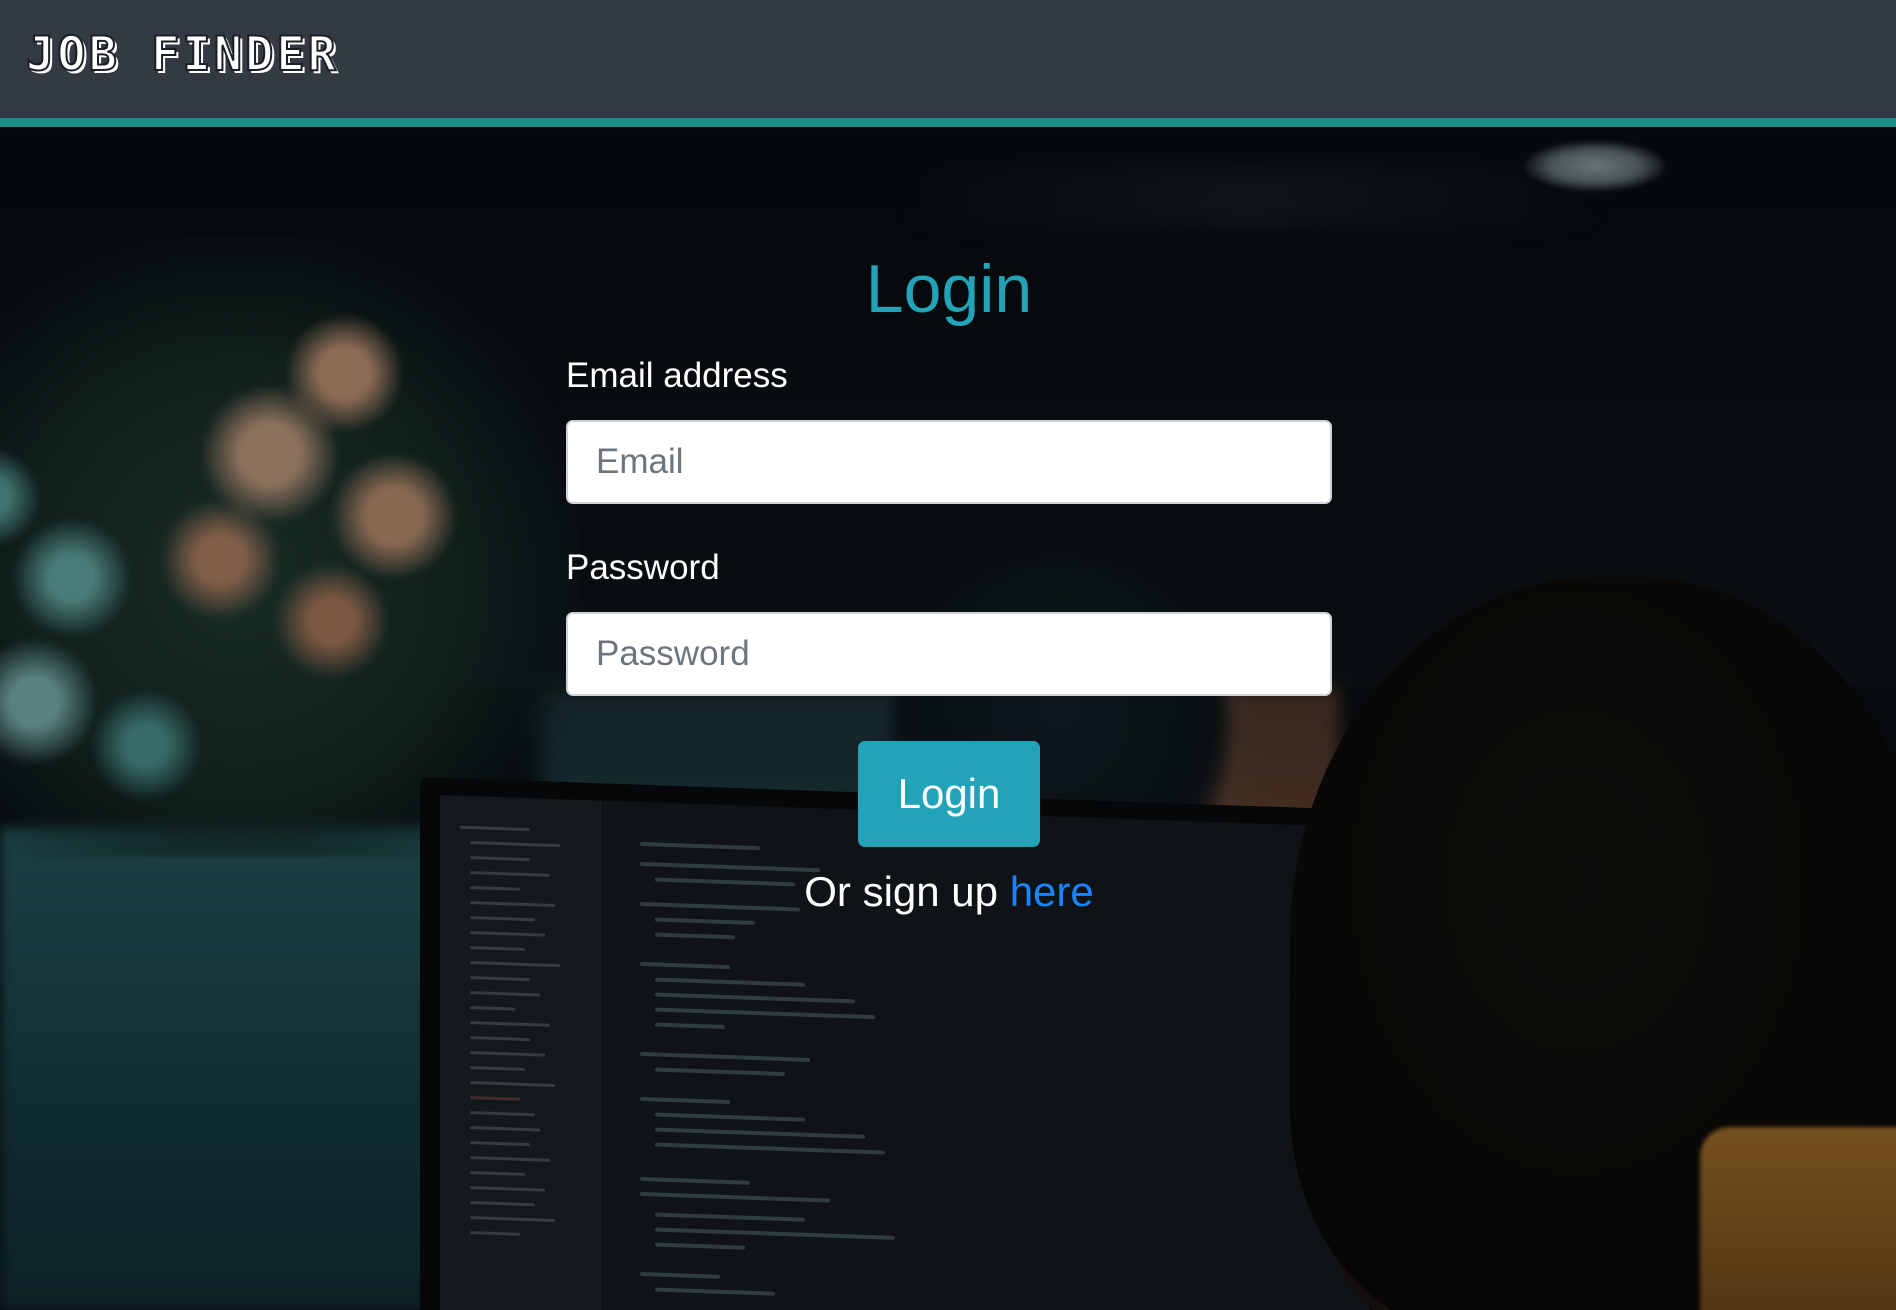 The height and width of the screenshot is (1310, 1896). Describe the element at coordinates (949, 289) in the screenshot. I see `page-title: Login` at that location.